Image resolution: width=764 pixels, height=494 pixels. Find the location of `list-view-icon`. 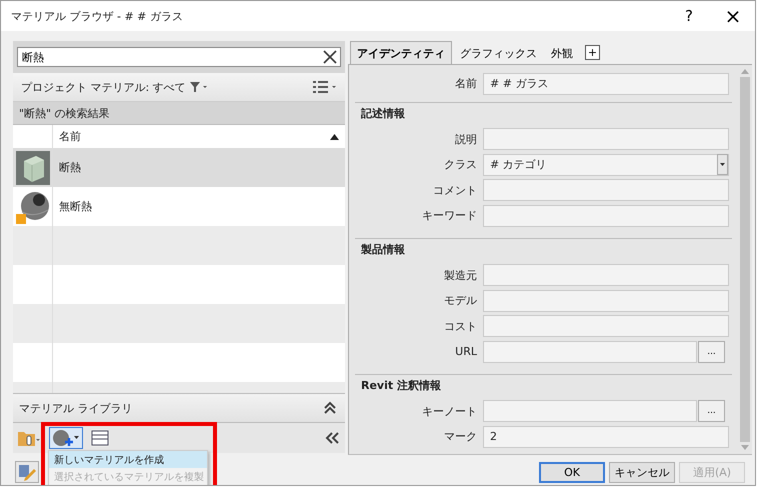

list-view-icon is located at coordinates (325, 87).